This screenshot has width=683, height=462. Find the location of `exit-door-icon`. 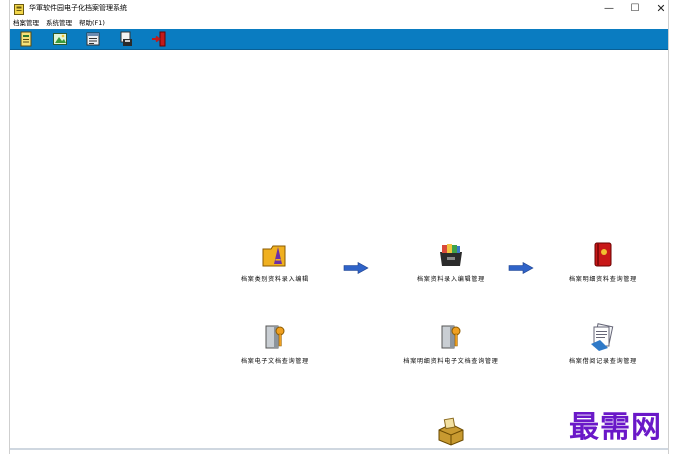

exit-door-icon is located at coordinates (159, 39).